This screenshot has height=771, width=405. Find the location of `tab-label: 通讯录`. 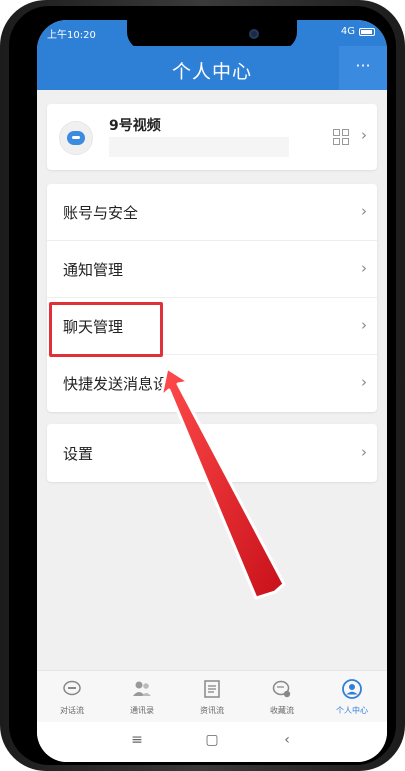

tab-label: 通讯录 is located at coordinates (142, 710).